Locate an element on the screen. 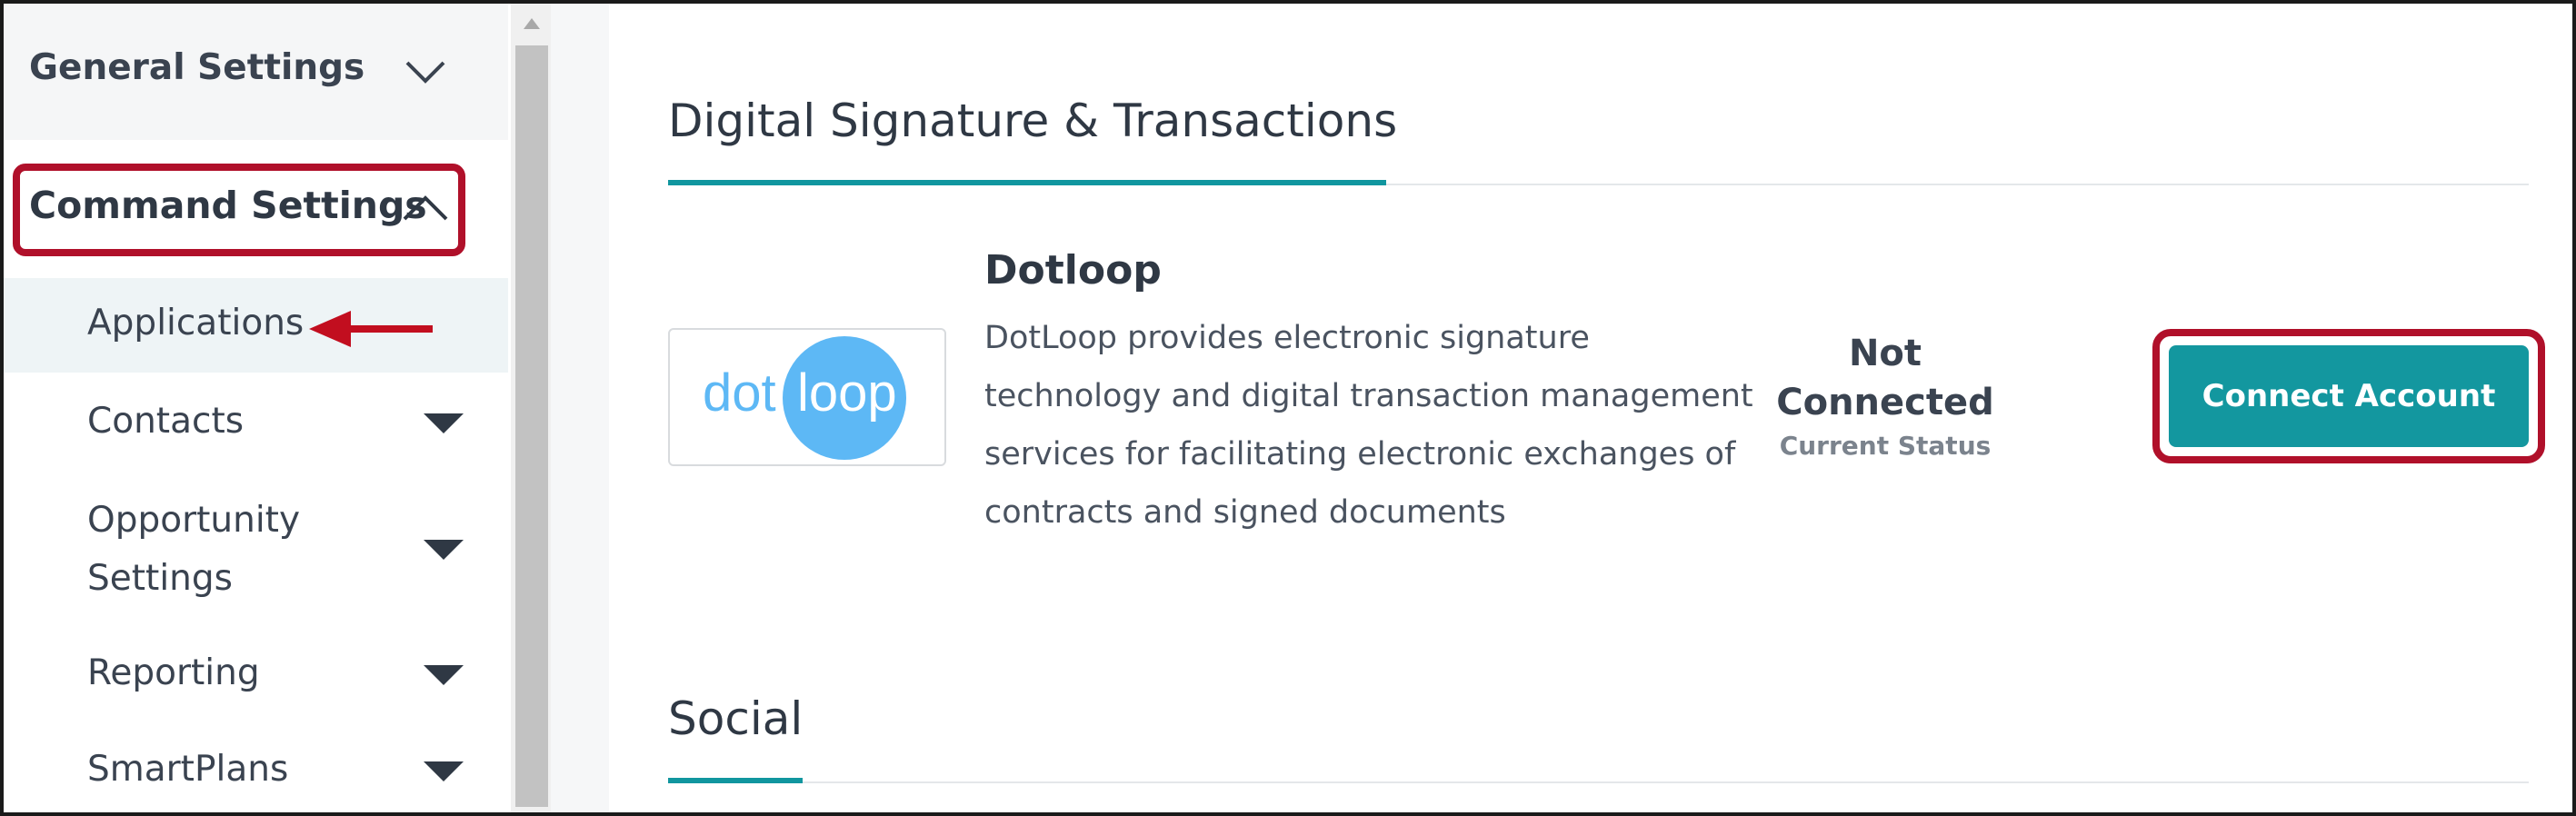  sidebar-item-label: Applications is located at coordinates (196, 323).